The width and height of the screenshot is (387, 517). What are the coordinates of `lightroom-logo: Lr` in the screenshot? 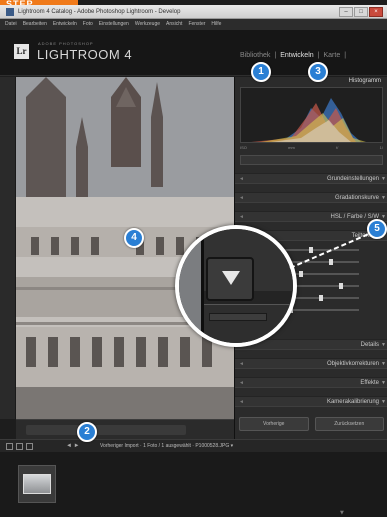 It's located at (21, 51).